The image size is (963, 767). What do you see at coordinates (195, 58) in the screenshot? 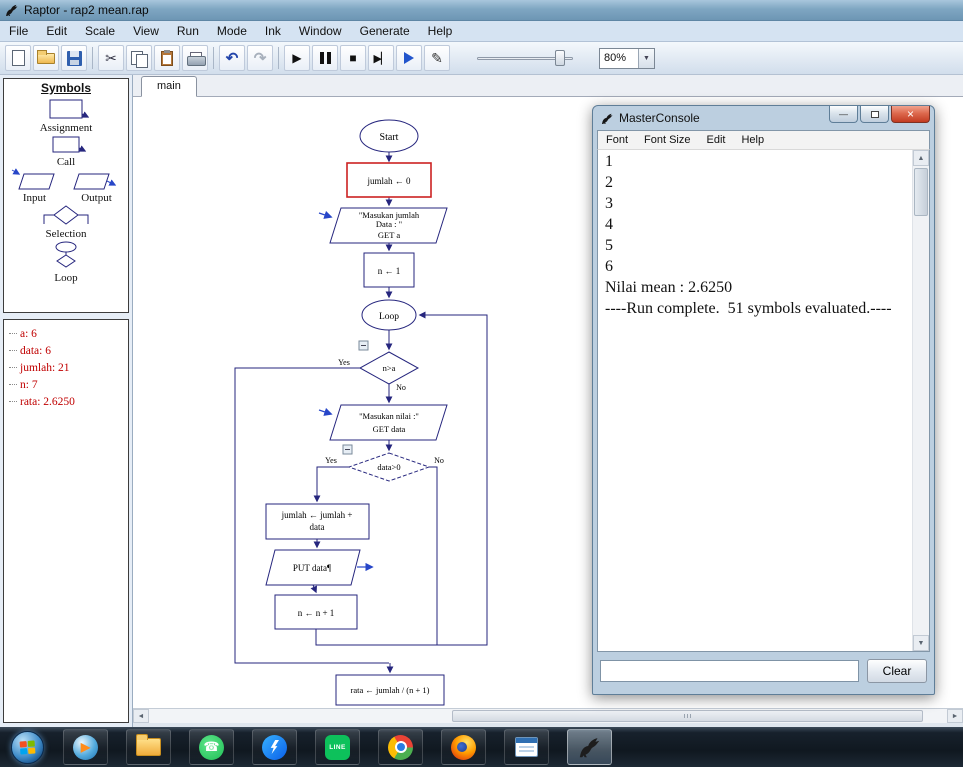
I see `print-button` at bounding box center [195, 58].